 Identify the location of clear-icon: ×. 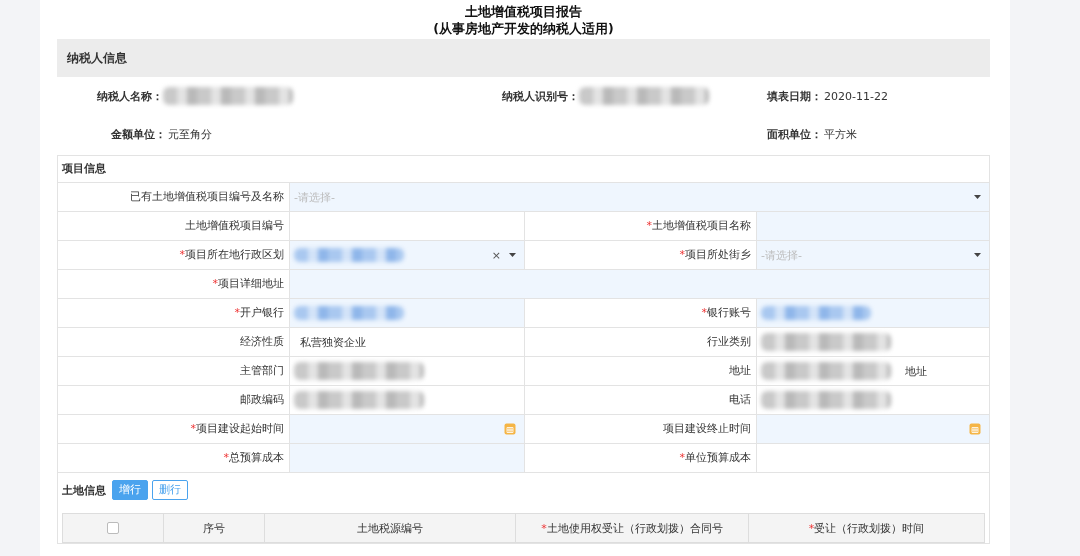
(496, 255).